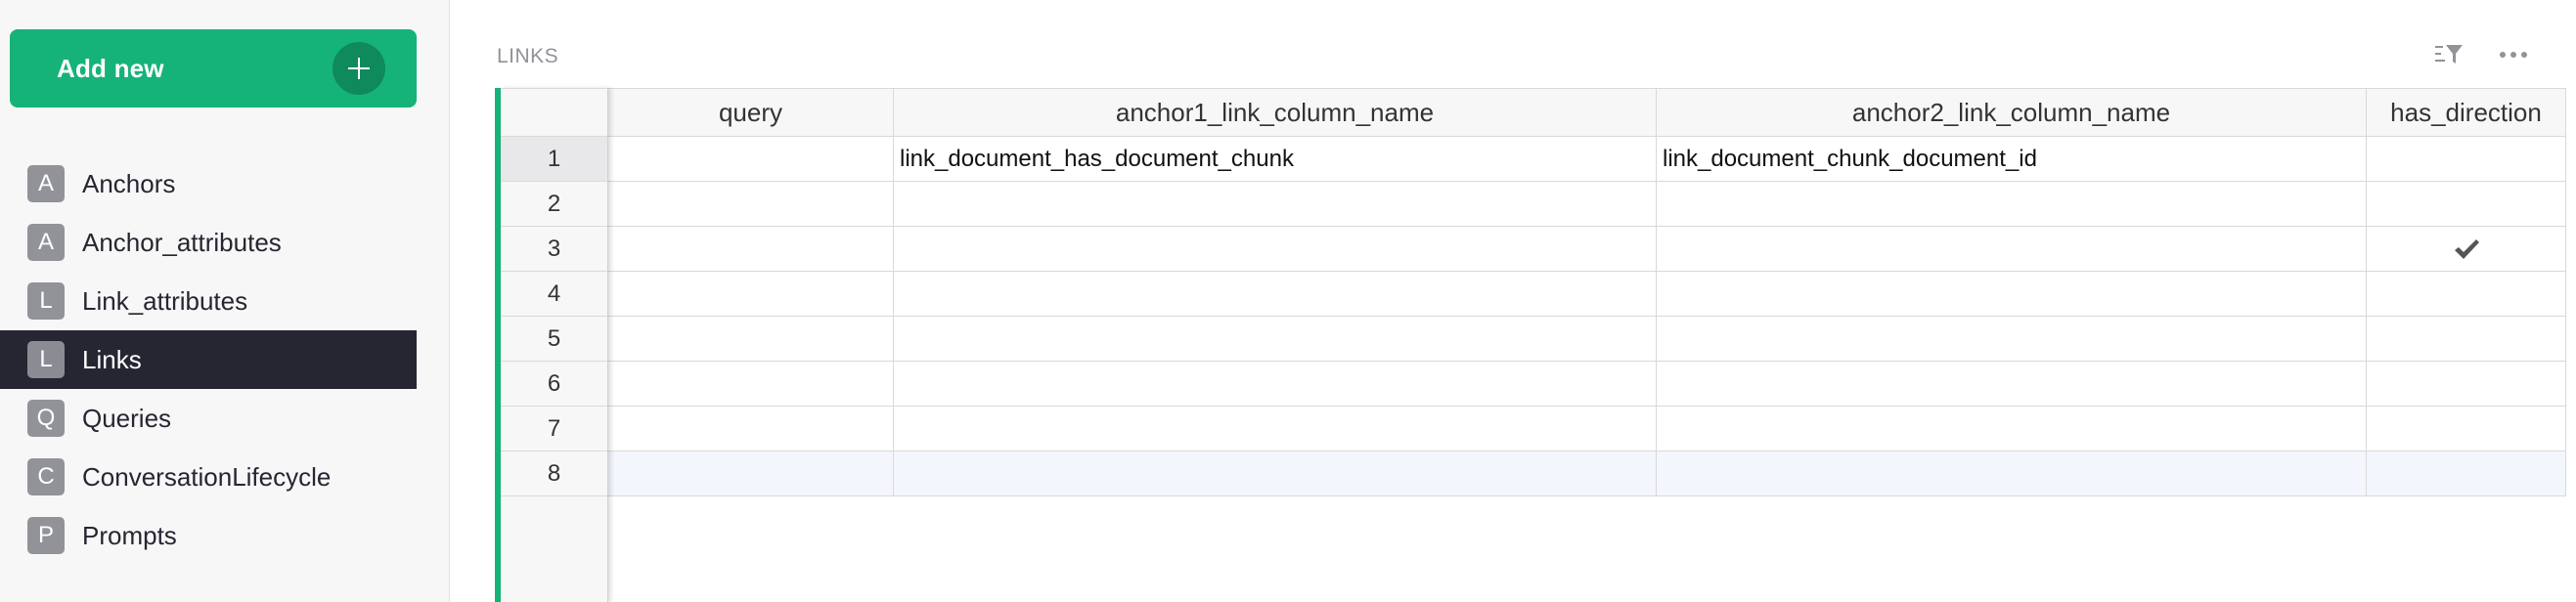 This screenshot has height=602, width=2576. Describe the element at coordinates (1275, 159) in the screenshot. I see `cell-anchor1: link_document_has_document_chunk` at that location.